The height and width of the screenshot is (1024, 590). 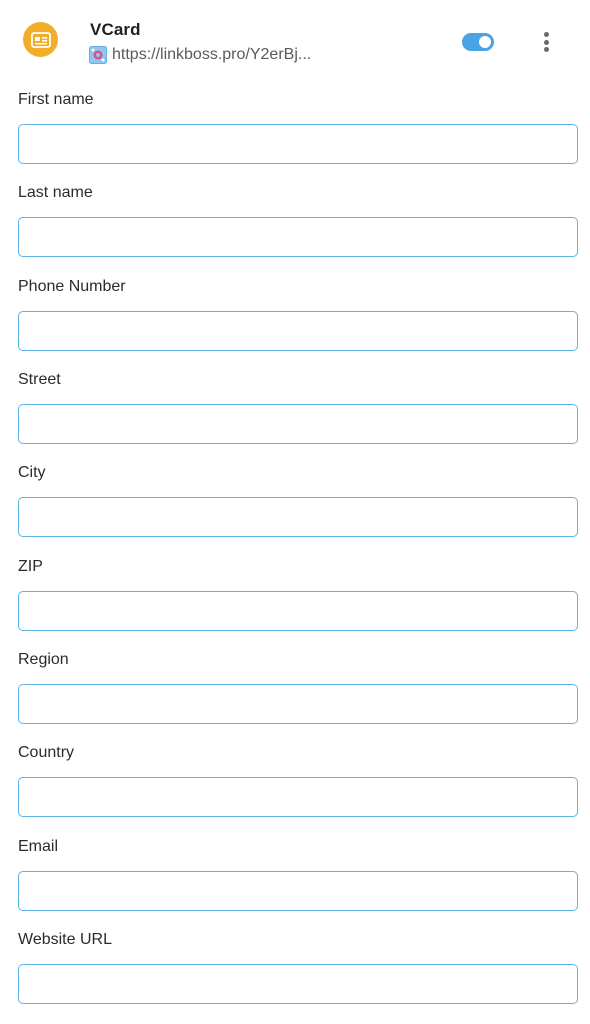 What do you see at coordinates (98, 55) in the screenshot?
I see `favicon-icon` at bounding box center [98, 55].